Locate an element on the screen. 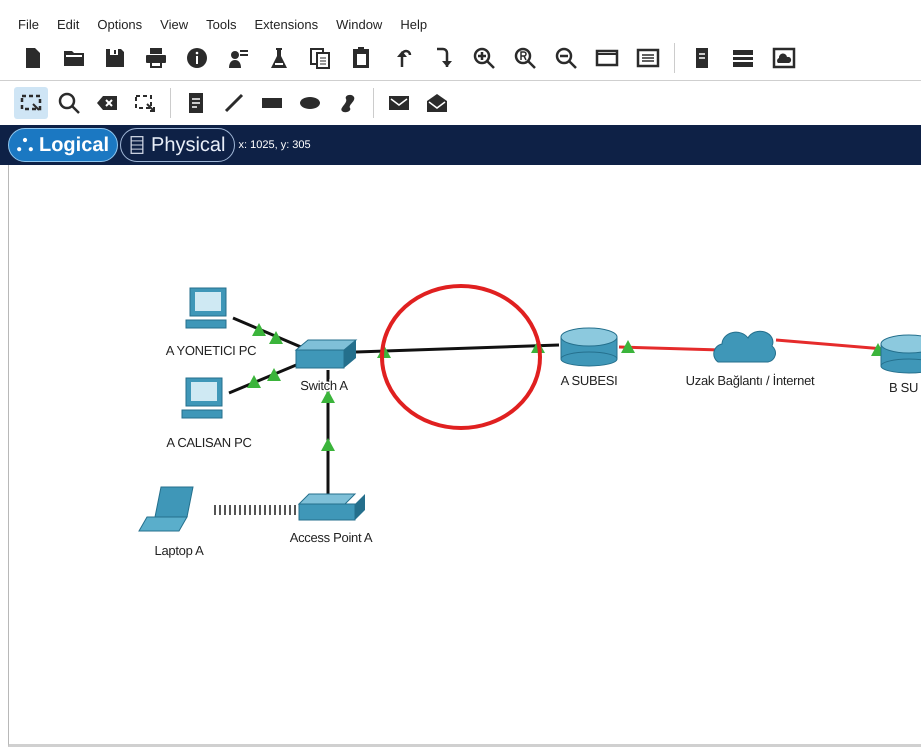 The width and height of the screenshot is (921, 751). access-point-icon is located at coordinates (331, 507).